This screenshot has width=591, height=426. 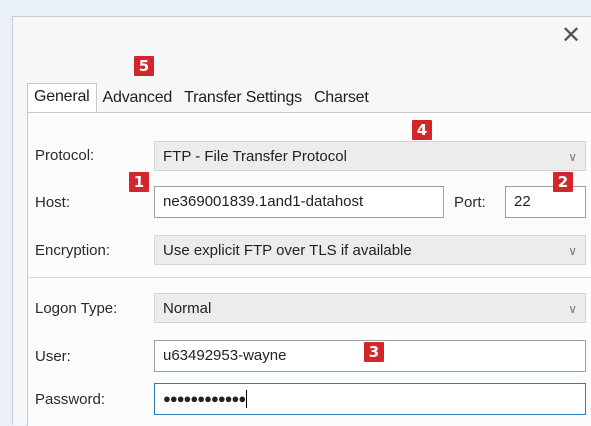 What do you see at coordinates (470, 202) in the screenshot?
I see `port-label: Port:` at bounding box center [470, 202].